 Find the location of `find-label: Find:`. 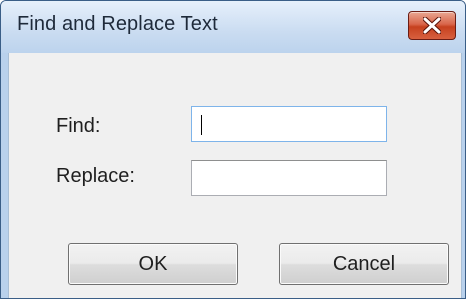

find-label: Find: is located at coordinates (78, 126).